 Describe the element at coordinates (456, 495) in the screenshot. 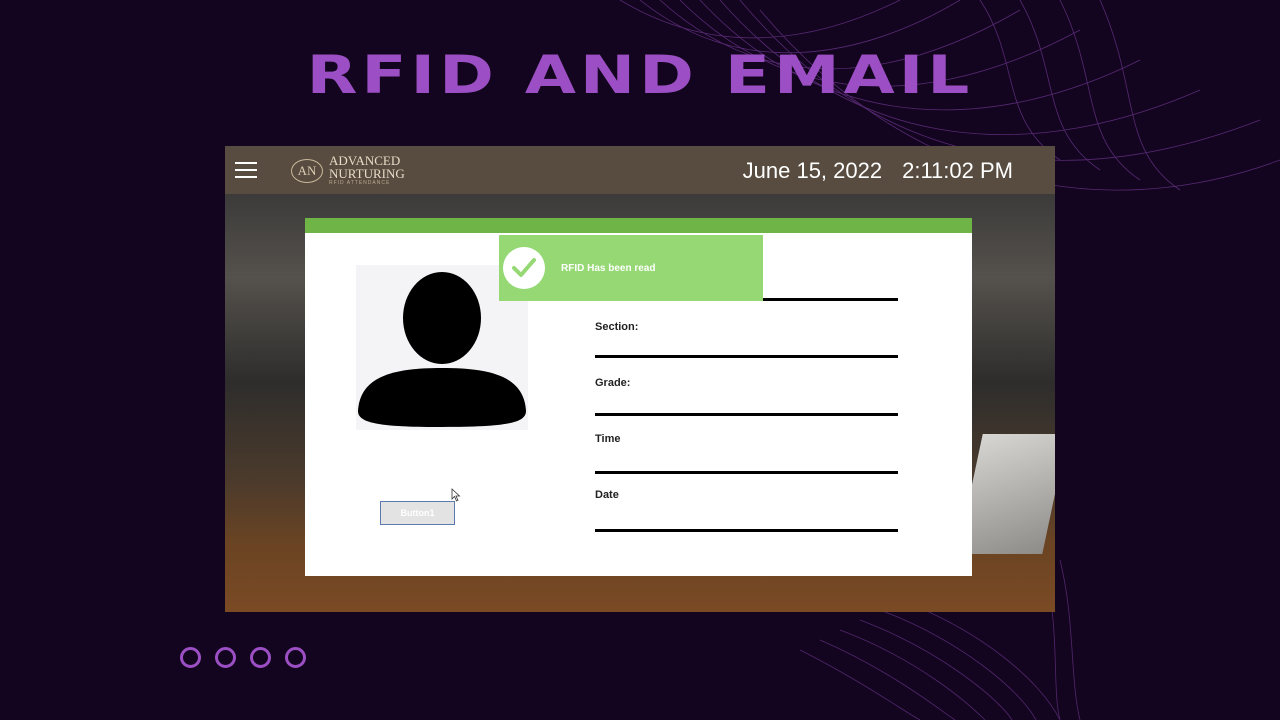

I see `mouse-cursor-icon` at that location.